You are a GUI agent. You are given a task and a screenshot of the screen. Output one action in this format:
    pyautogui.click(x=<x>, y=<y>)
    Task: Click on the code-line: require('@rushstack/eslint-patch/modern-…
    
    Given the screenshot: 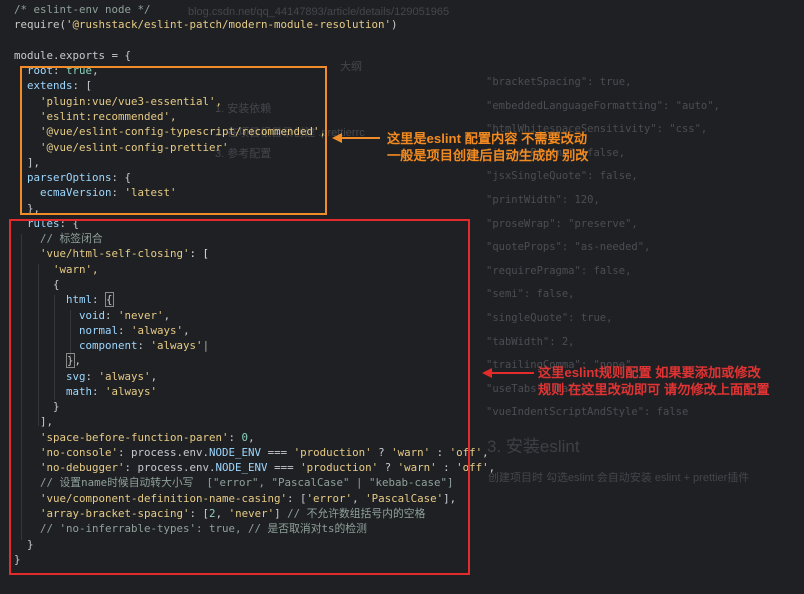 What is the action you would take?
    pyautogui.click(x=206, y=24)
    